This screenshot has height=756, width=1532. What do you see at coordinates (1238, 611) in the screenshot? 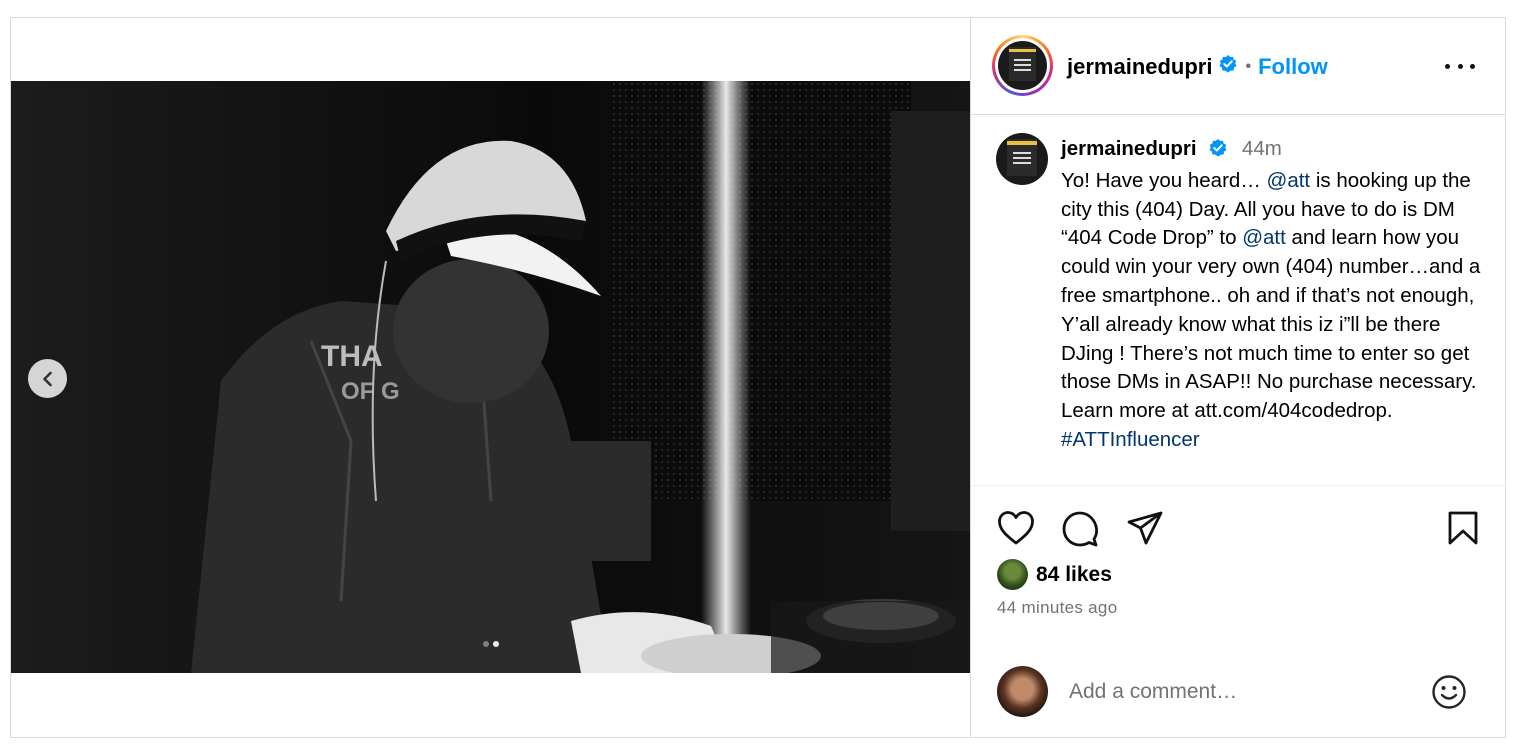
I see `action-section: 84 likes 44 minutes ago` at bounding box center [1238, 611].